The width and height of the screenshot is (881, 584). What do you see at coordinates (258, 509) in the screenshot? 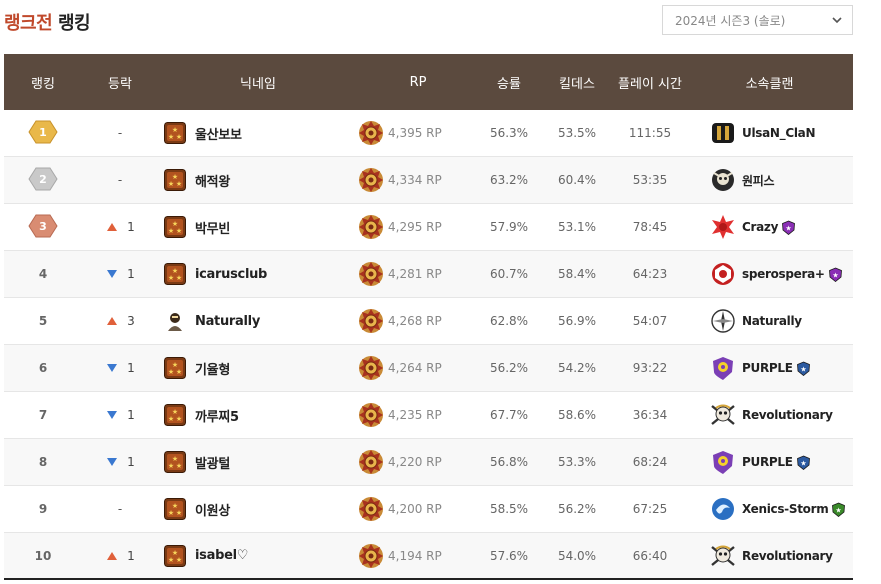
I see `nickname-cell: ★ ★ ★ 이원상` at bounding box center [258, 509].